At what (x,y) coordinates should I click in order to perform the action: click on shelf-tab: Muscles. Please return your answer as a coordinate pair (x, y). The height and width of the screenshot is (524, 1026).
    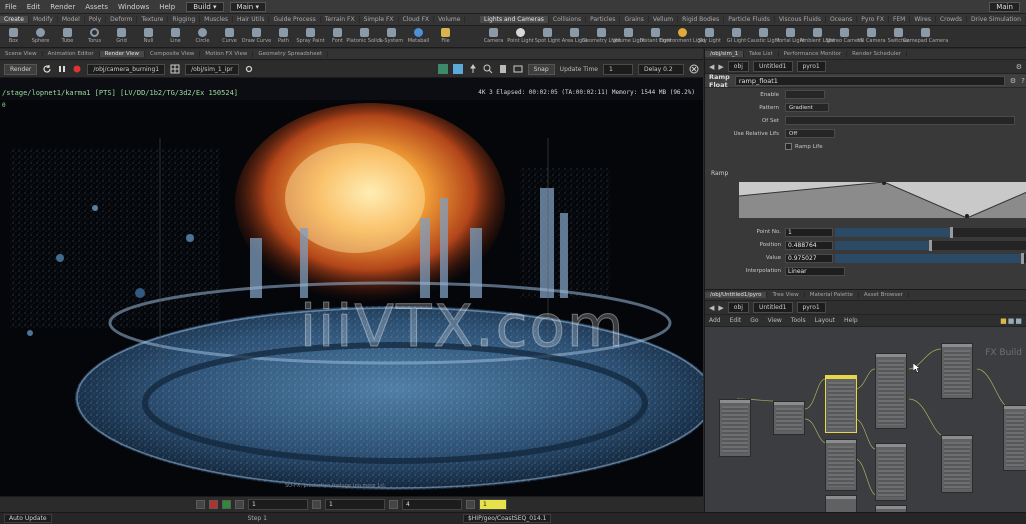
    Looking at the image, I should click on (217, 19).